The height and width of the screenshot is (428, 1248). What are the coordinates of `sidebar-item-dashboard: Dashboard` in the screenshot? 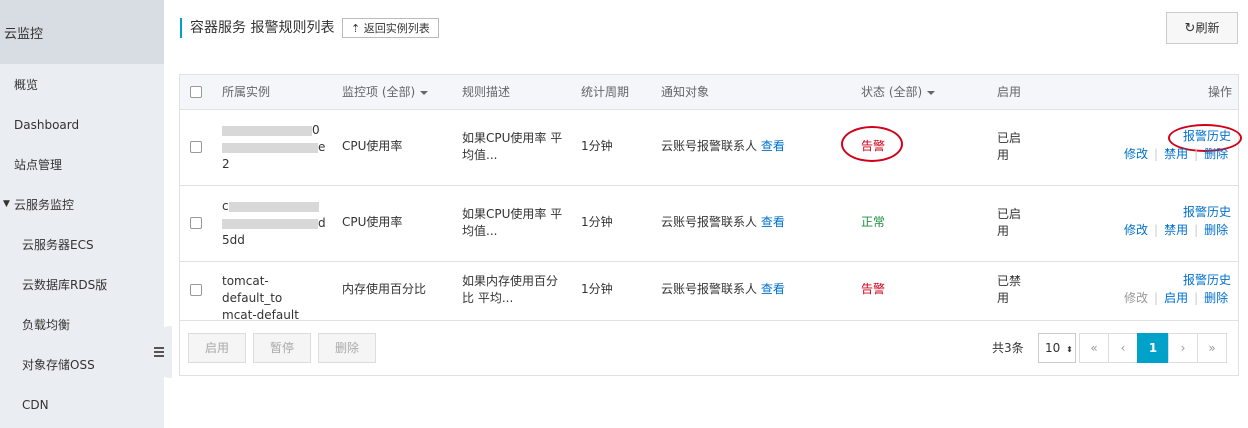 It's located at (46, 125).